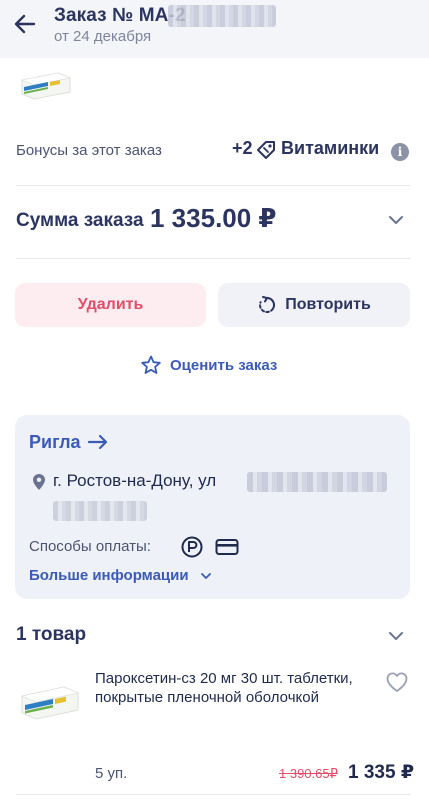 The height and width of the screenshot is (800, 429). Describe the element at coordinates (25, 24) in the screenshot. I see `back-arrow-icon` at that location.